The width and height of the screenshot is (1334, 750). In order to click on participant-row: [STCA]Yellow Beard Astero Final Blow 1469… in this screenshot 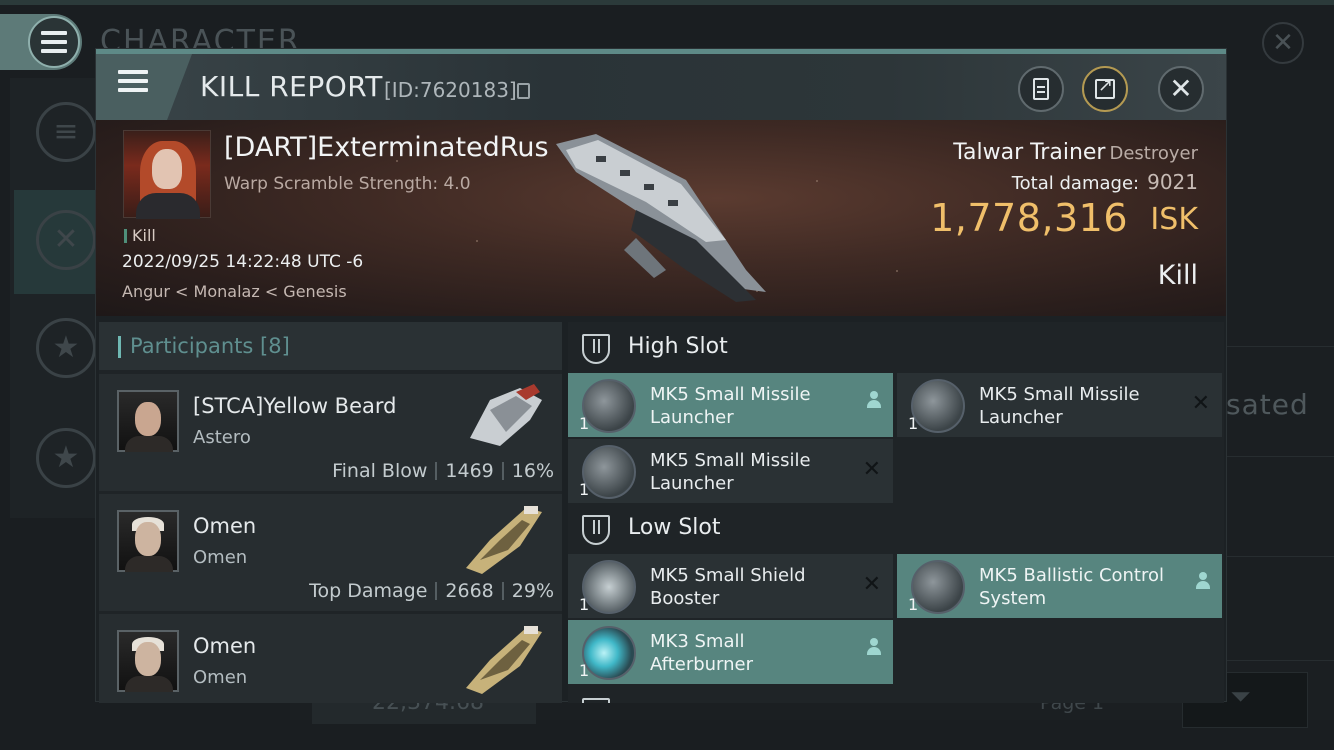, I will do `click(330, 432)`.